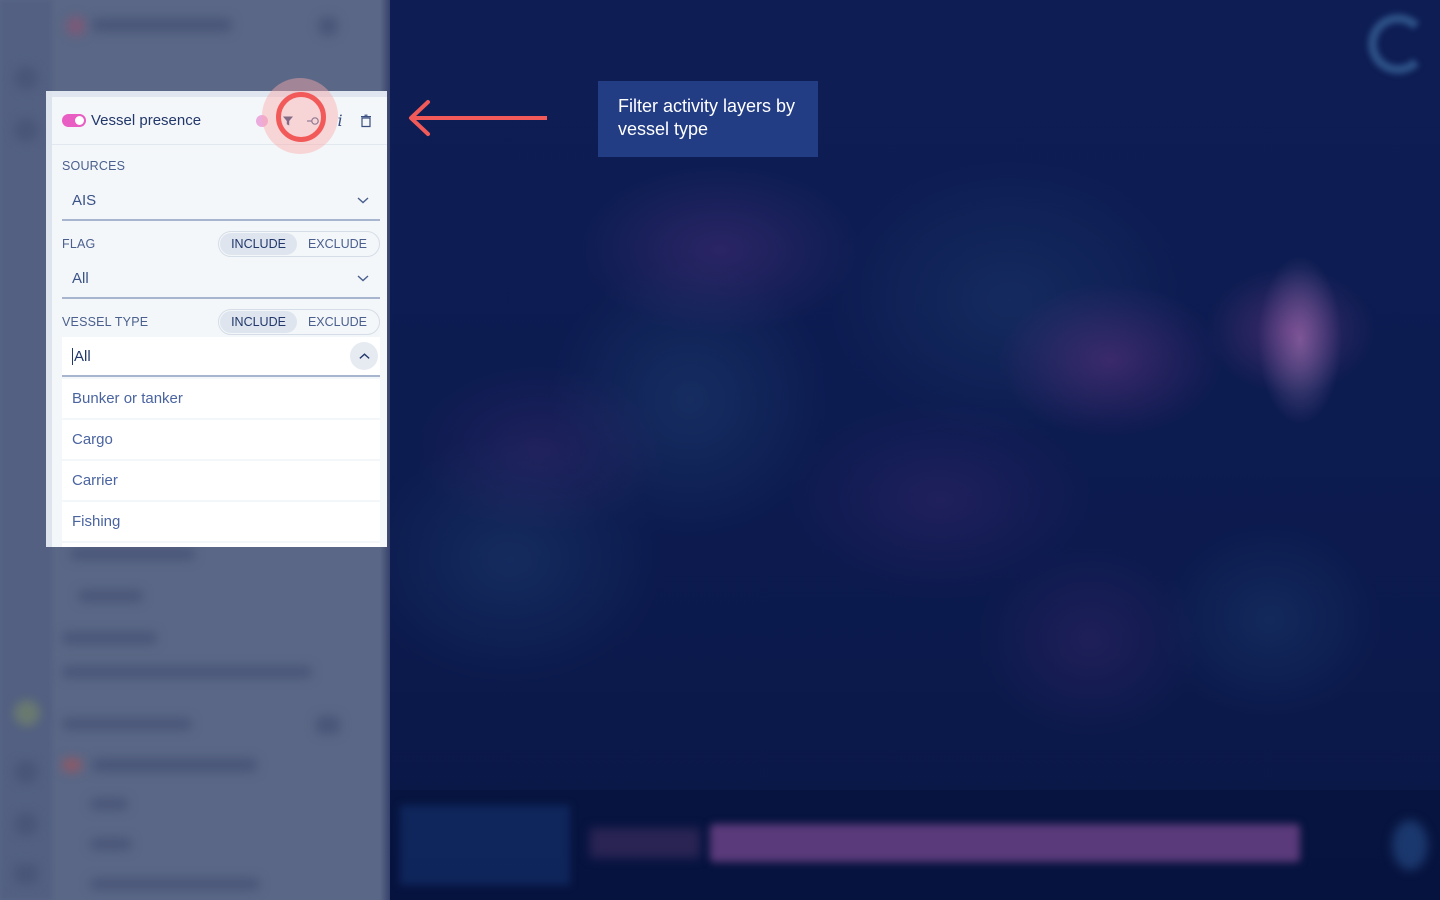  I want to click on vessel-type-combobox, so click(221, 357).